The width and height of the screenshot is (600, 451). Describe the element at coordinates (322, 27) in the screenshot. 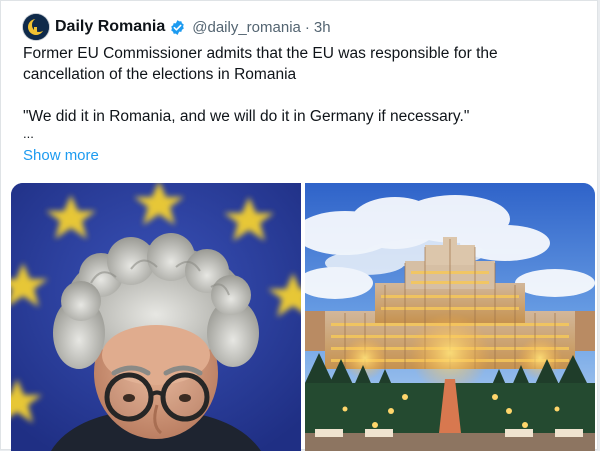

I see `timestamp: 3h` at that location.